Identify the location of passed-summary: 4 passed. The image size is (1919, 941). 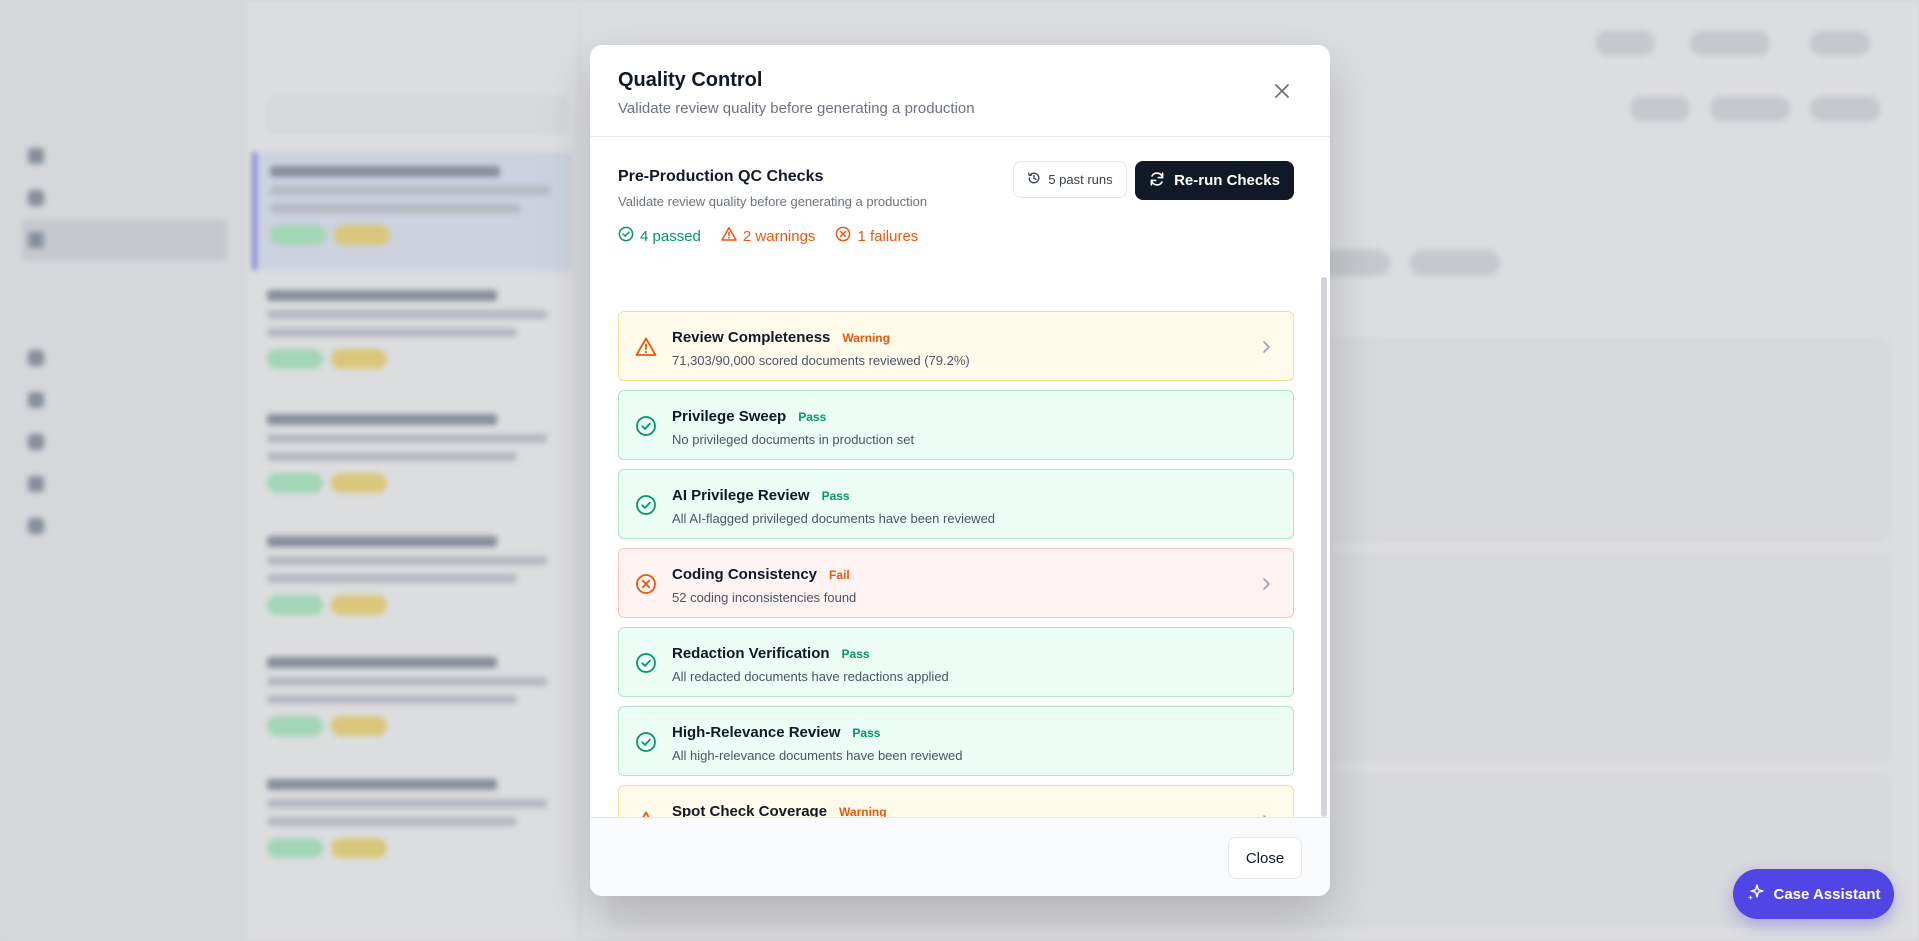
(659, 236).